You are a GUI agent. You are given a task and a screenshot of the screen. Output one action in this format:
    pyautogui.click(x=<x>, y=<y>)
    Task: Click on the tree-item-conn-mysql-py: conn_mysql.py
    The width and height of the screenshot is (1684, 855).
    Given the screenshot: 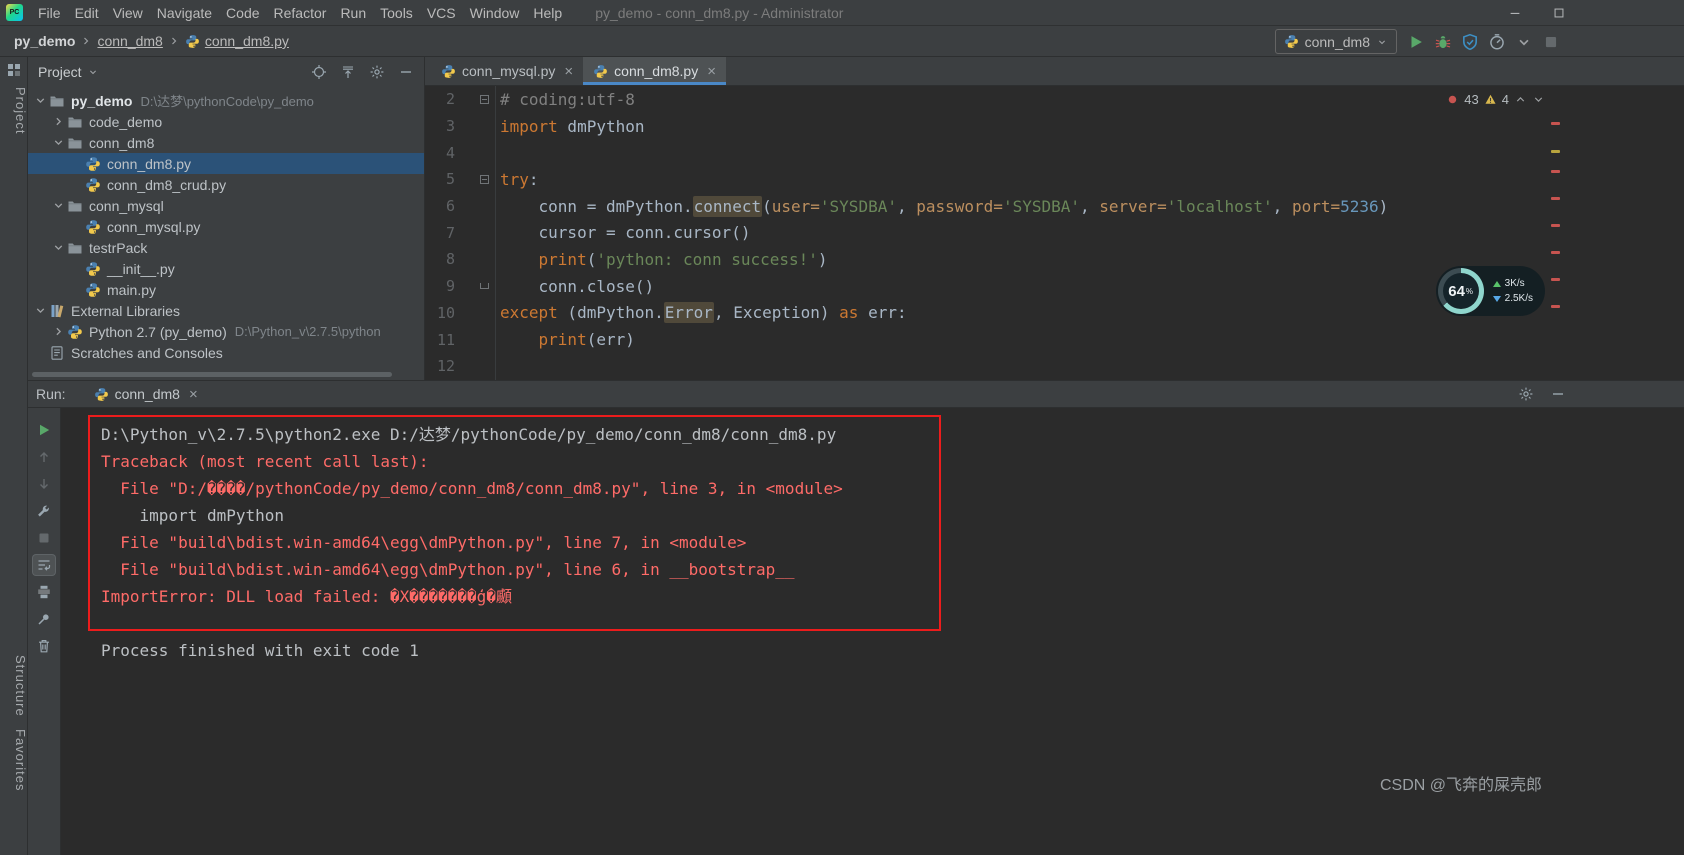 What is the action you would take?
    pyautogui.click(x=226, y=226)
    